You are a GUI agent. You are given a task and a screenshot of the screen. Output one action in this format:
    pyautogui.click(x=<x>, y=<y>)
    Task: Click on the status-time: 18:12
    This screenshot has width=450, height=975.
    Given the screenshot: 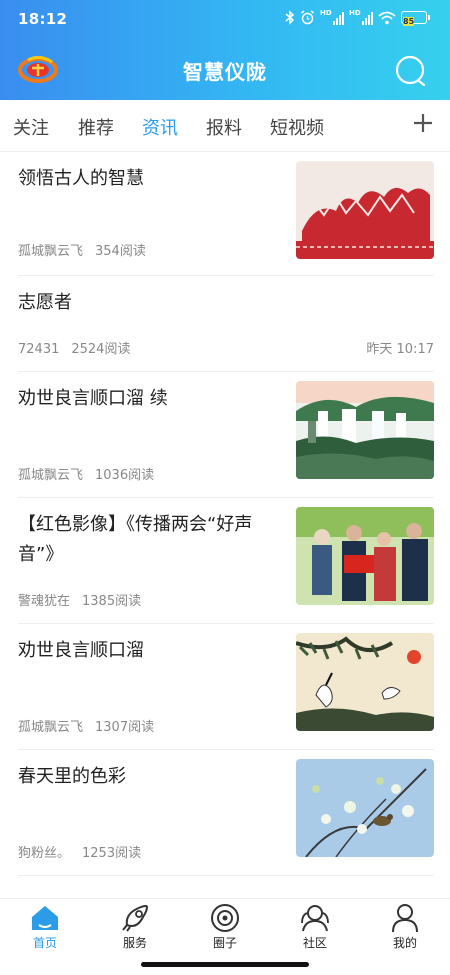 What is the action you would take?
    pyautogui.click(x=43, y=19)
    